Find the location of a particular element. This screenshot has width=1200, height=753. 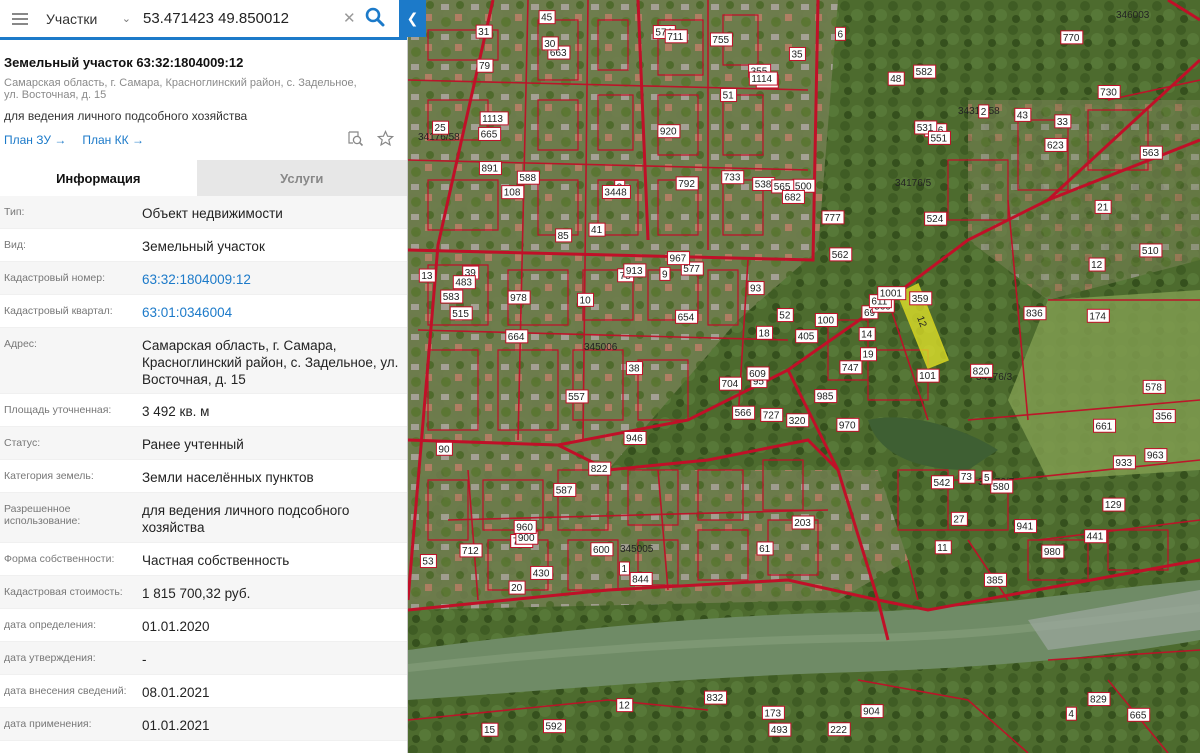

plan-zu-link: План ЗУ → is located at coordinates (35, 140).